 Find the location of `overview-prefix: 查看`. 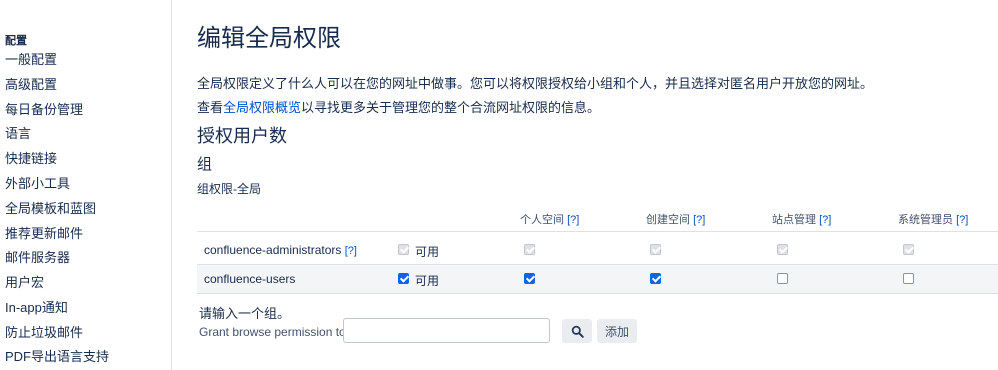

overview-prefix: 查看 is located at coordinates (210, 107).